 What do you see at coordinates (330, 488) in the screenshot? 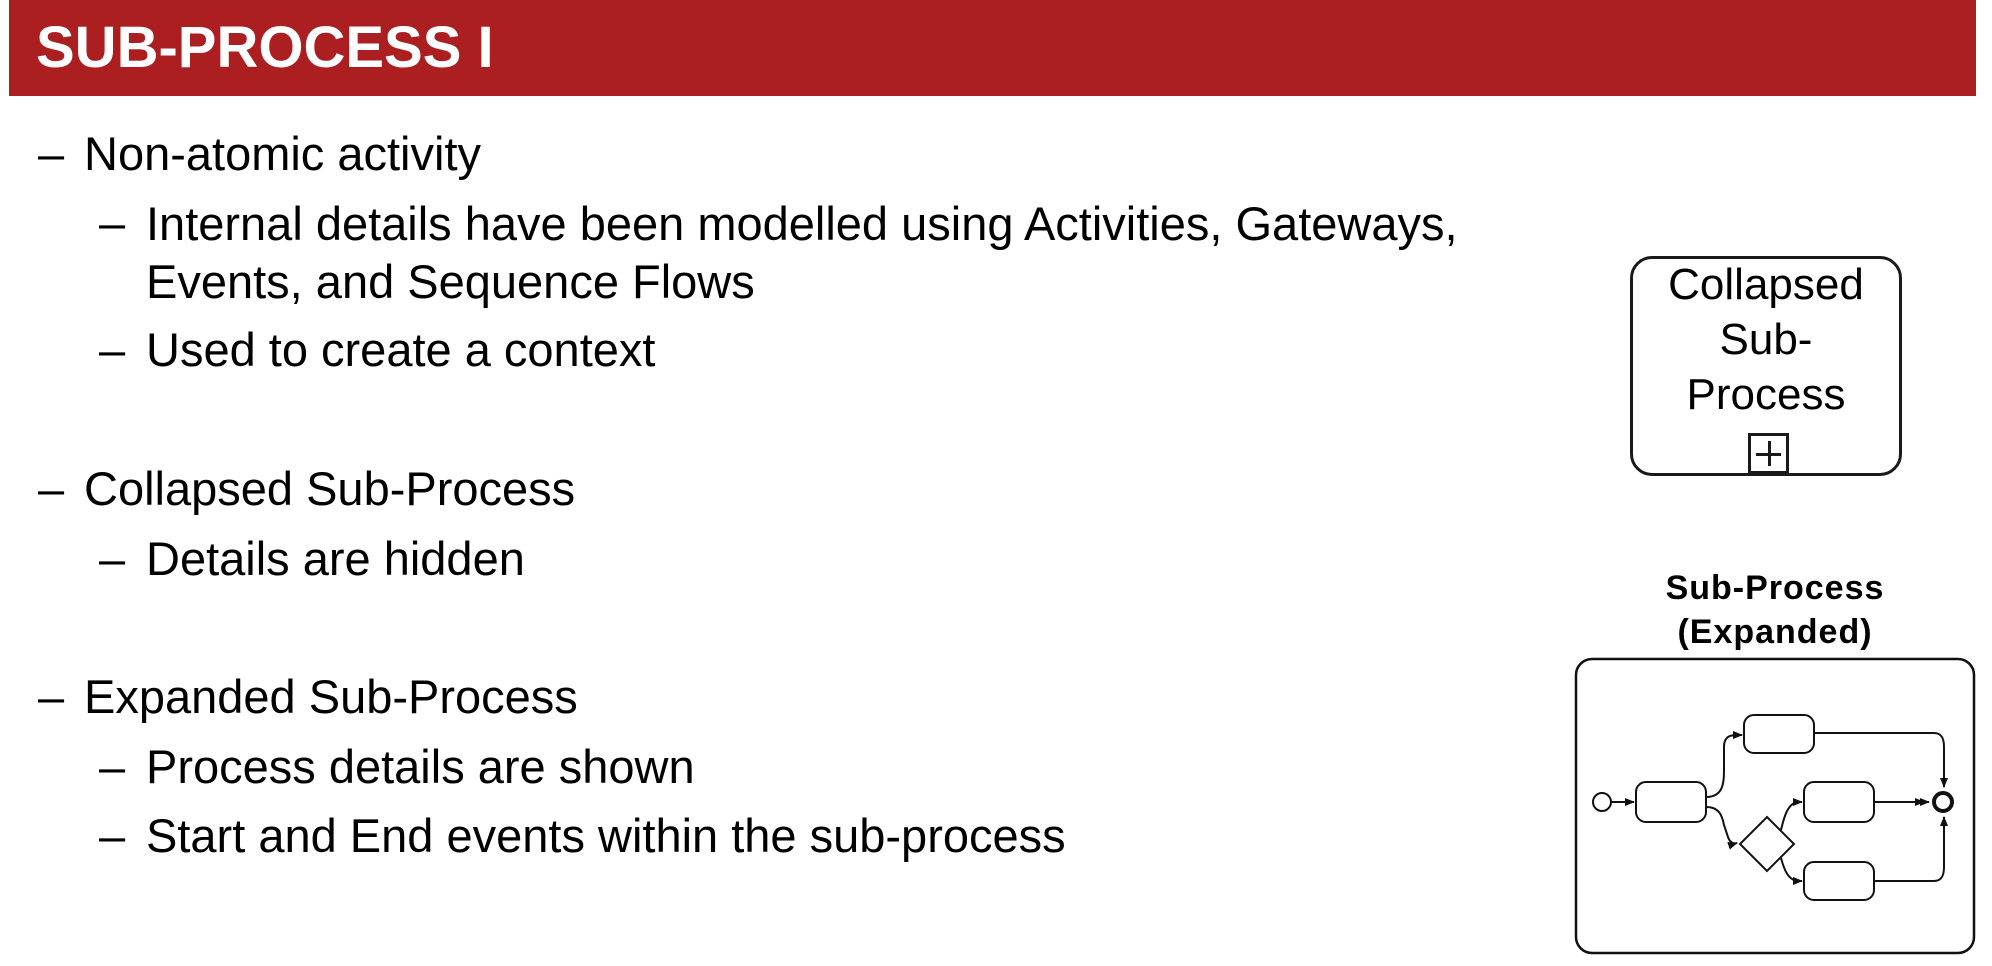
I see `bullet-text: Collapsed Sub-Process` at bounding box center [330, 488].